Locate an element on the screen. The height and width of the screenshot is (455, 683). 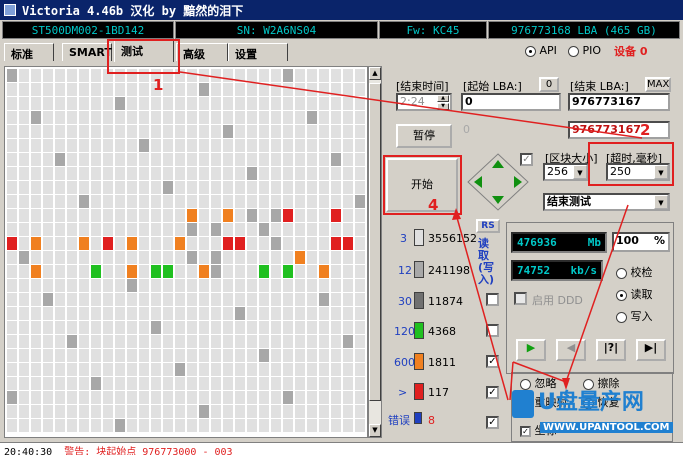
watermark-url: WWW.UPANTOOL.COM is located at coordinates (606, 427).